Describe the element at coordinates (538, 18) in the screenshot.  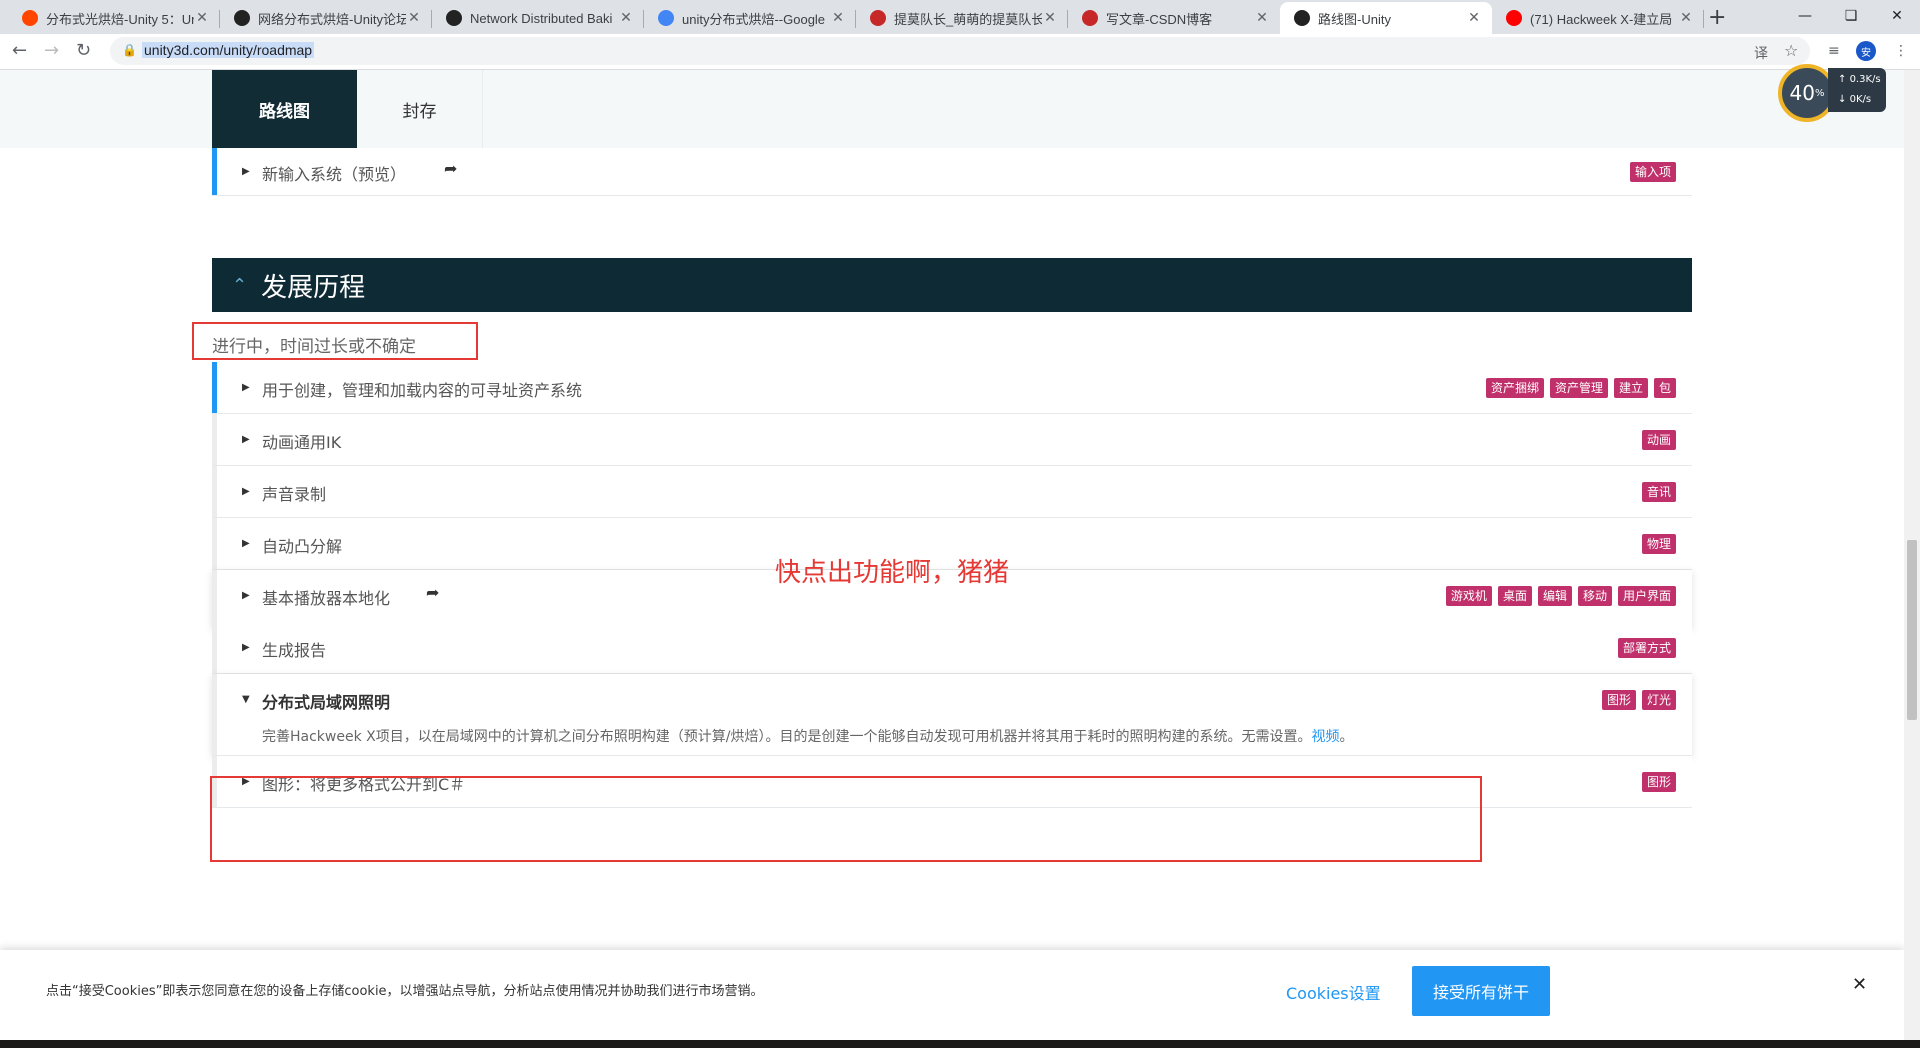
I see `browser-tab: Network Distributed Baki ✕` at that location.